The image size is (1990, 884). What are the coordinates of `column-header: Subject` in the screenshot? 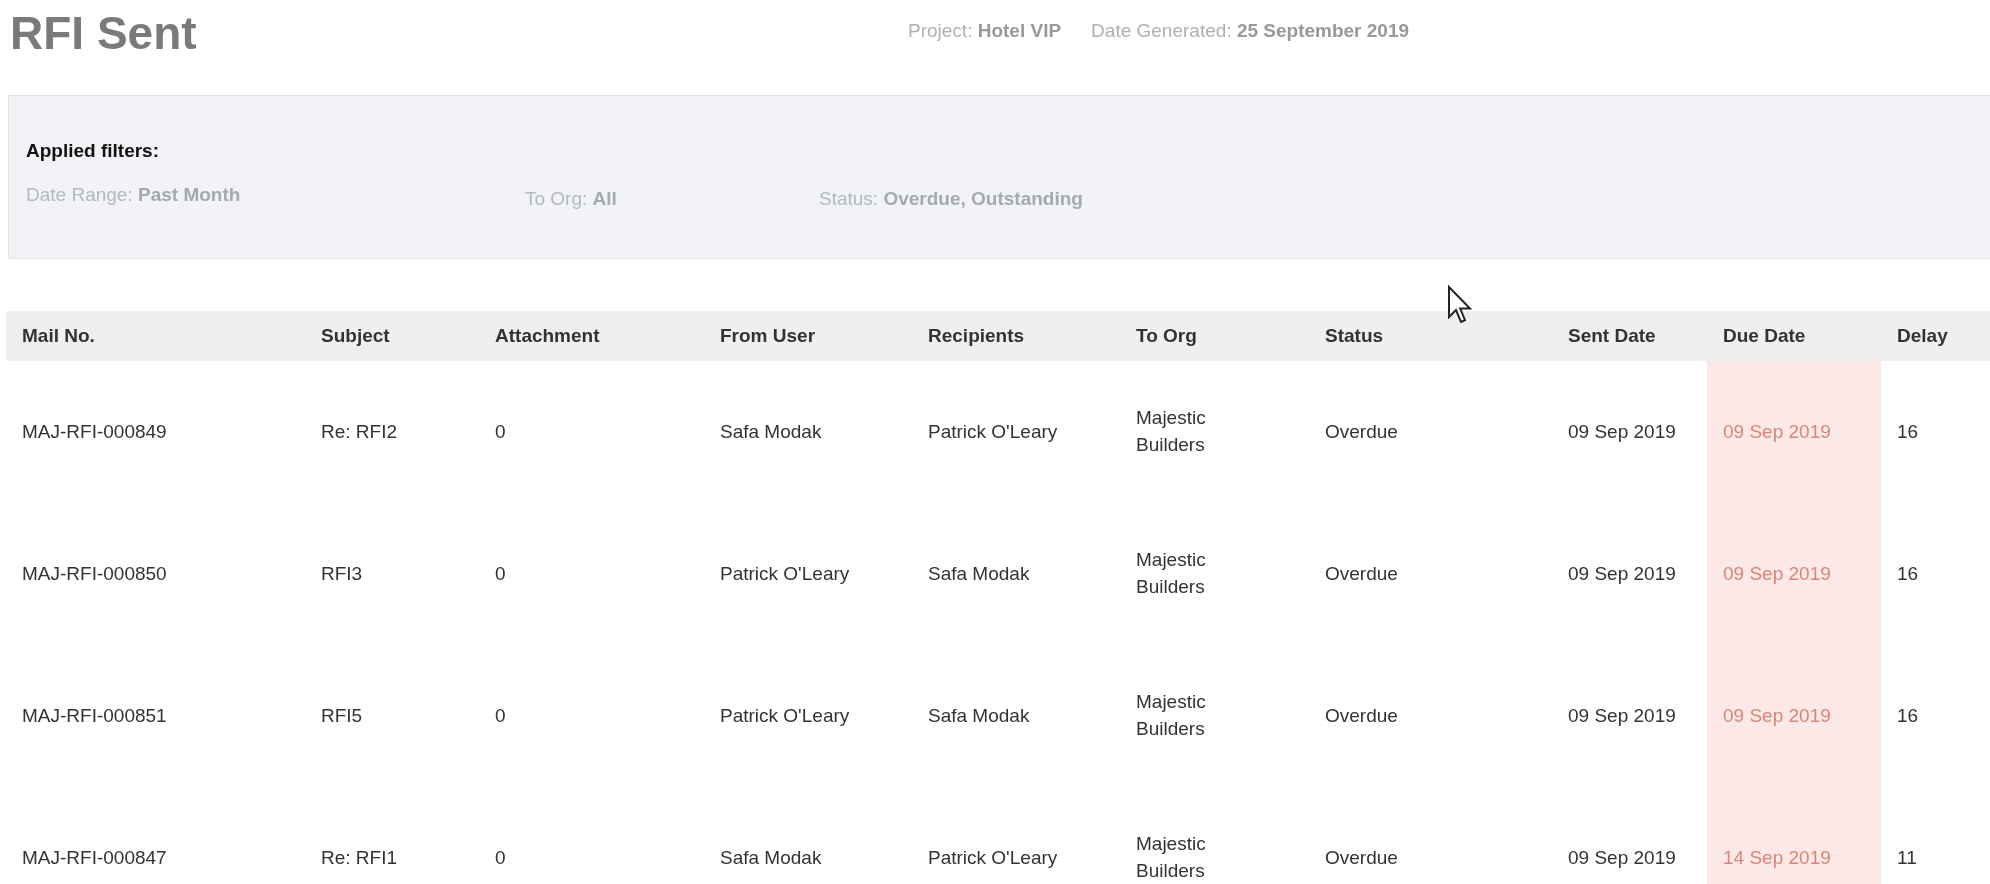 It's located at (355, 336).